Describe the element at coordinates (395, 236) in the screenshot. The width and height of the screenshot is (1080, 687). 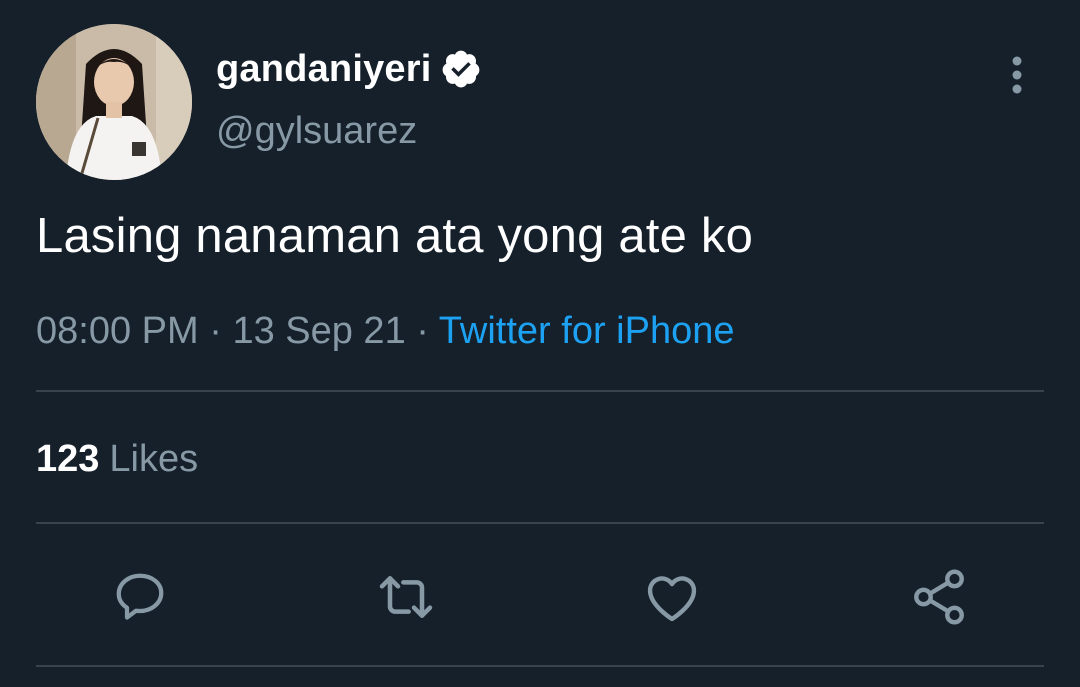
I see `tweet-text: Lasing nanaman ata yong ate ko` at that location.